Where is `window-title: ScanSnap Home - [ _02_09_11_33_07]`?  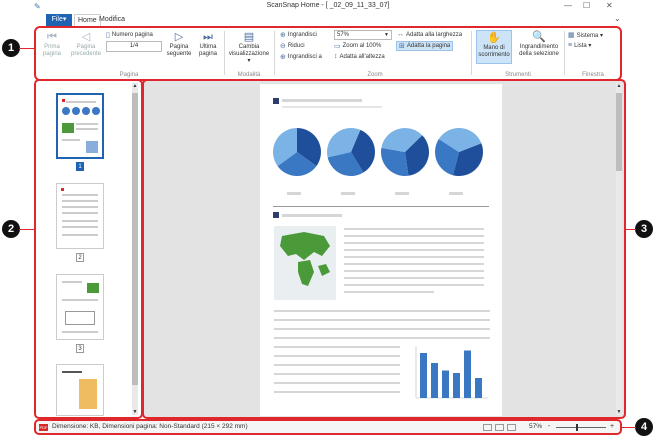
window-title: ScanSnap Home - [ _02_09_11_33_07] is located at coordinates (328, 5).